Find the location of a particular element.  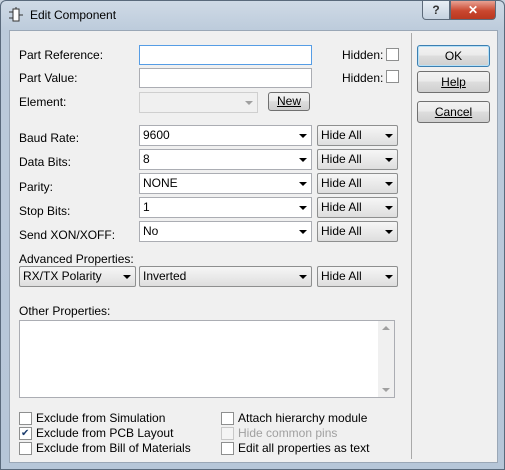

other-properties-scrollbar is located at coordinates (386, 359).